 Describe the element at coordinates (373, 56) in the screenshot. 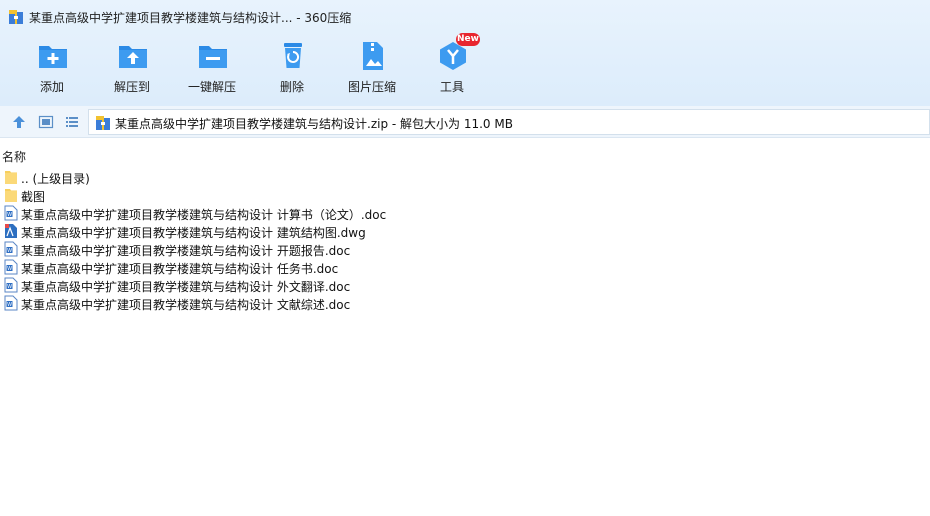

I see `image-compress-icon` at that location.